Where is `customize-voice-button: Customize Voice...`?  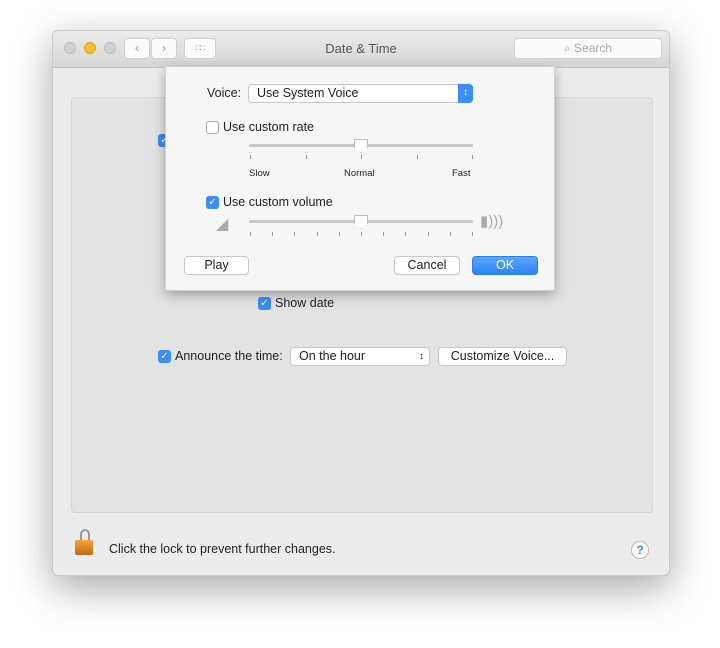
customize-voice-button: Customize Voice... is located at coordinates (502, 356).